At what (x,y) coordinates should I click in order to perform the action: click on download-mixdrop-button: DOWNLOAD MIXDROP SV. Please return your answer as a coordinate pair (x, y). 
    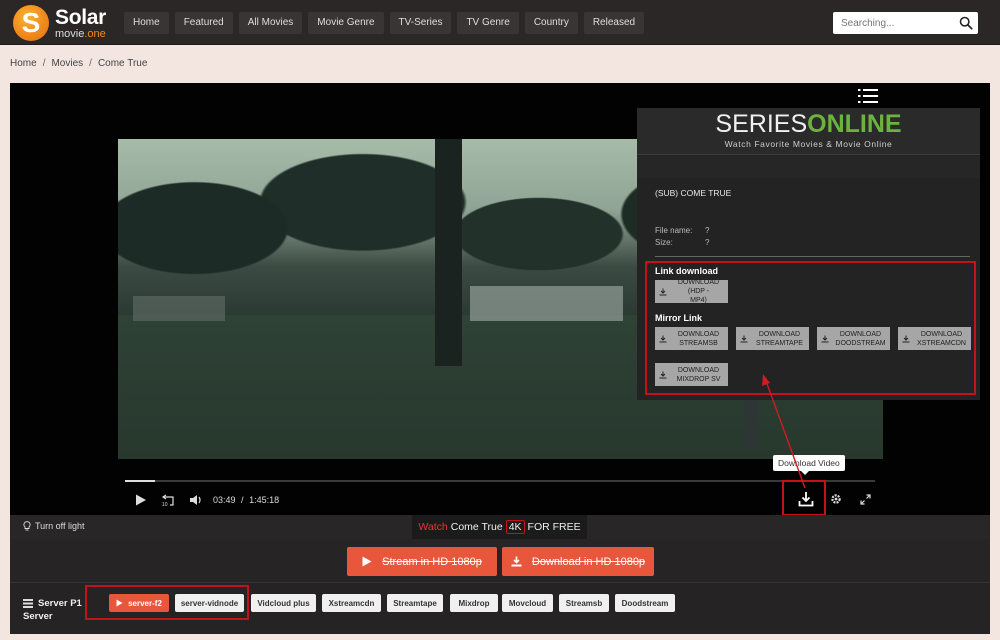
    Looking at the image, I should click on (691, 374).